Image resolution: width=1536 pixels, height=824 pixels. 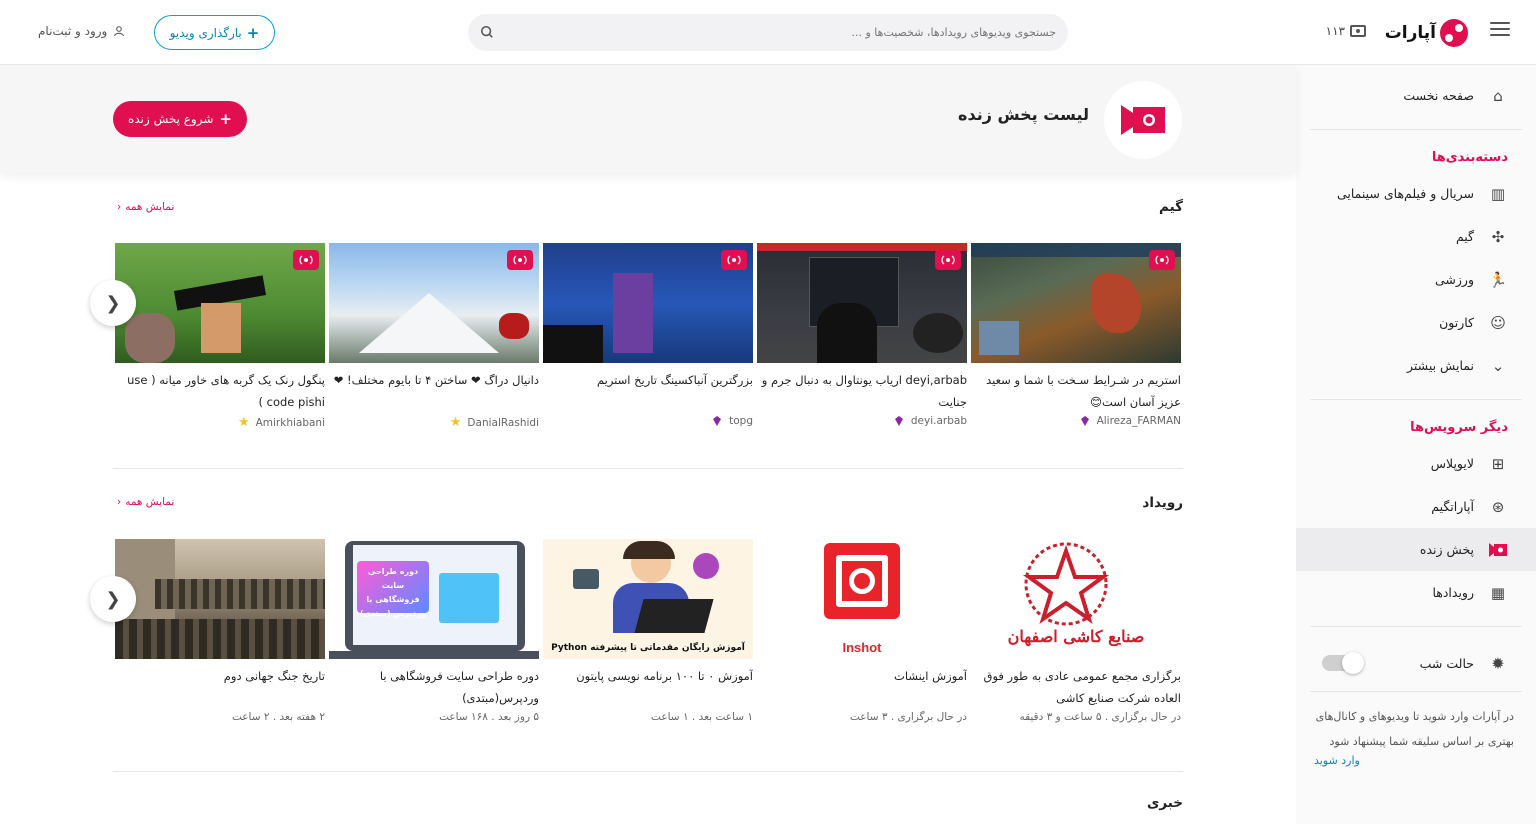 What do you see at coordinates (1416, 592) in the screenshot?
I see `sidebar-item-events: ▦ رویدادها` at bounding box center [1416, 592].